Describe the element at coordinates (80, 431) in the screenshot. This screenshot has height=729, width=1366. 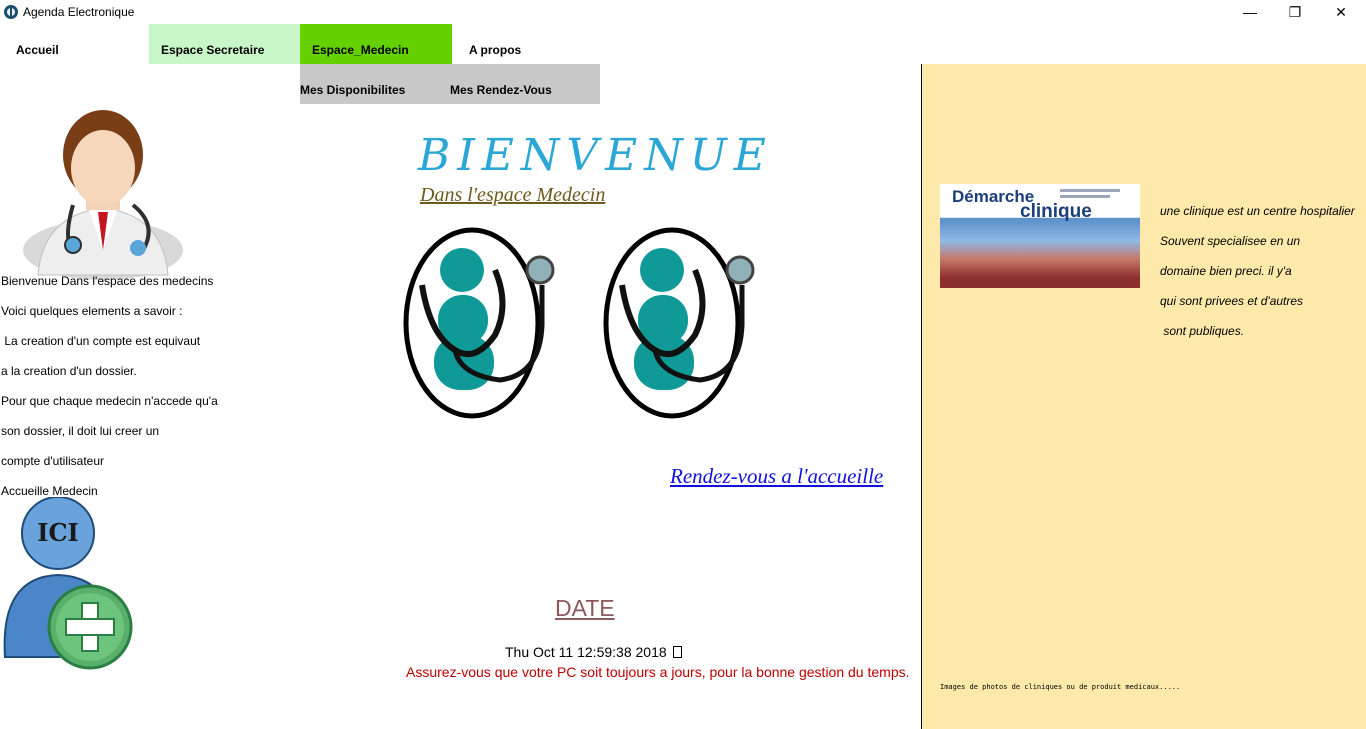
I see `left-info-line: son dossier, il doit lui creer un` at that location.